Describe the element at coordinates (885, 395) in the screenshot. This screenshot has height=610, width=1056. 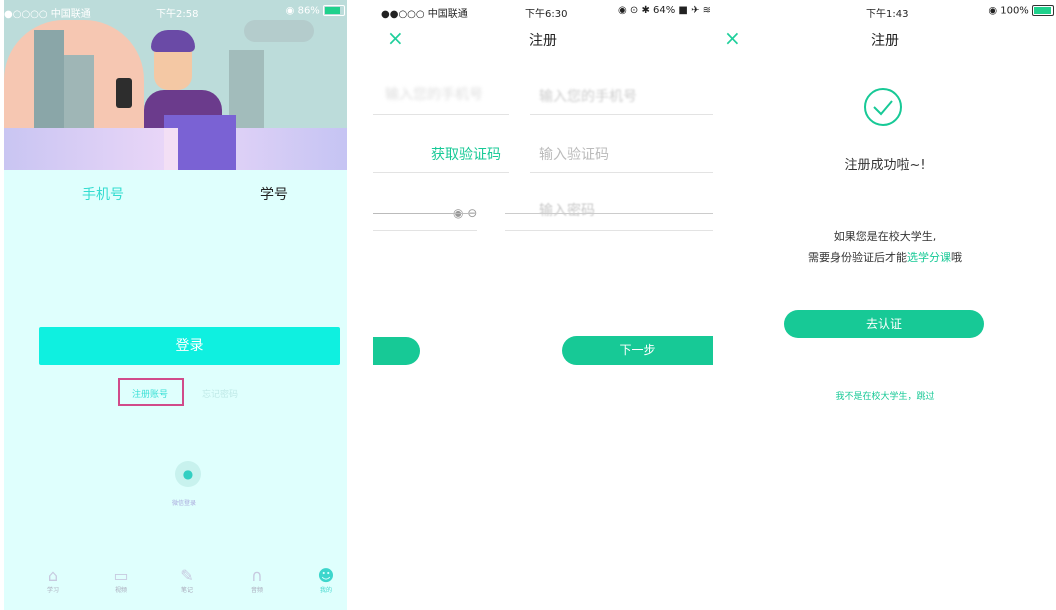
I see `skip-link: 我不是在校大学生，跳过` at that location.